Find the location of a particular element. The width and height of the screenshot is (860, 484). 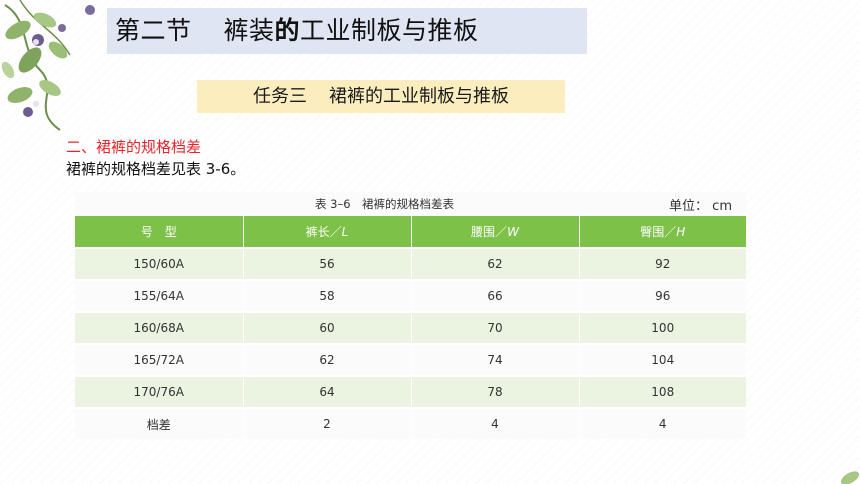

table-row-grading: 档差 2 4 4 is located at coordinates (410, 423).